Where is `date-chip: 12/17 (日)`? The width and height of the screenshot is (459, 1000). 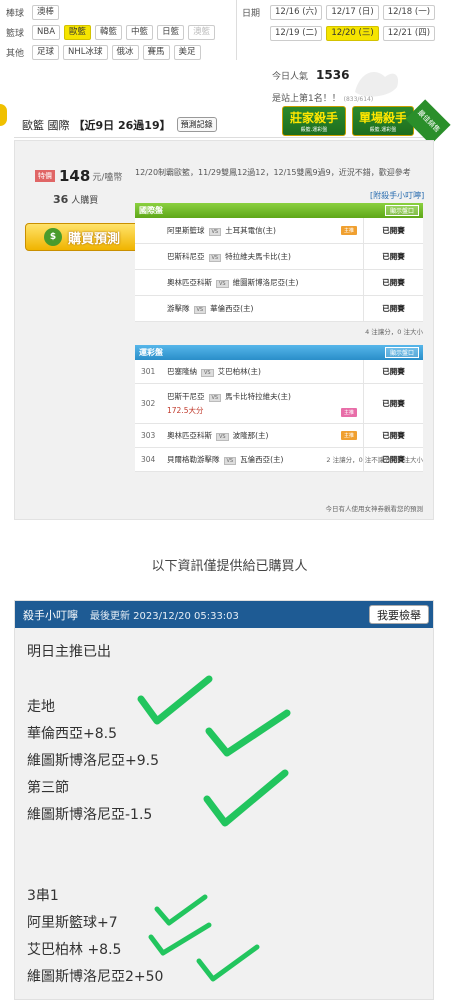
date-chip: 12/17 (日) is located at coordinates (352, 12).